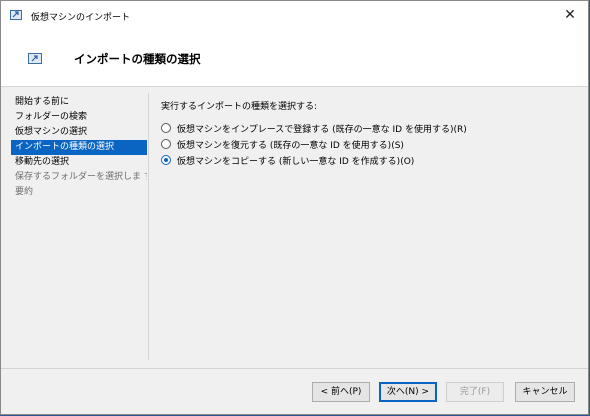 Image resolution: width=590 pixels, height=416 pixels. Describe the element at coordinates (294, 368) in the screenshot. I see `footer-divider` at that location.